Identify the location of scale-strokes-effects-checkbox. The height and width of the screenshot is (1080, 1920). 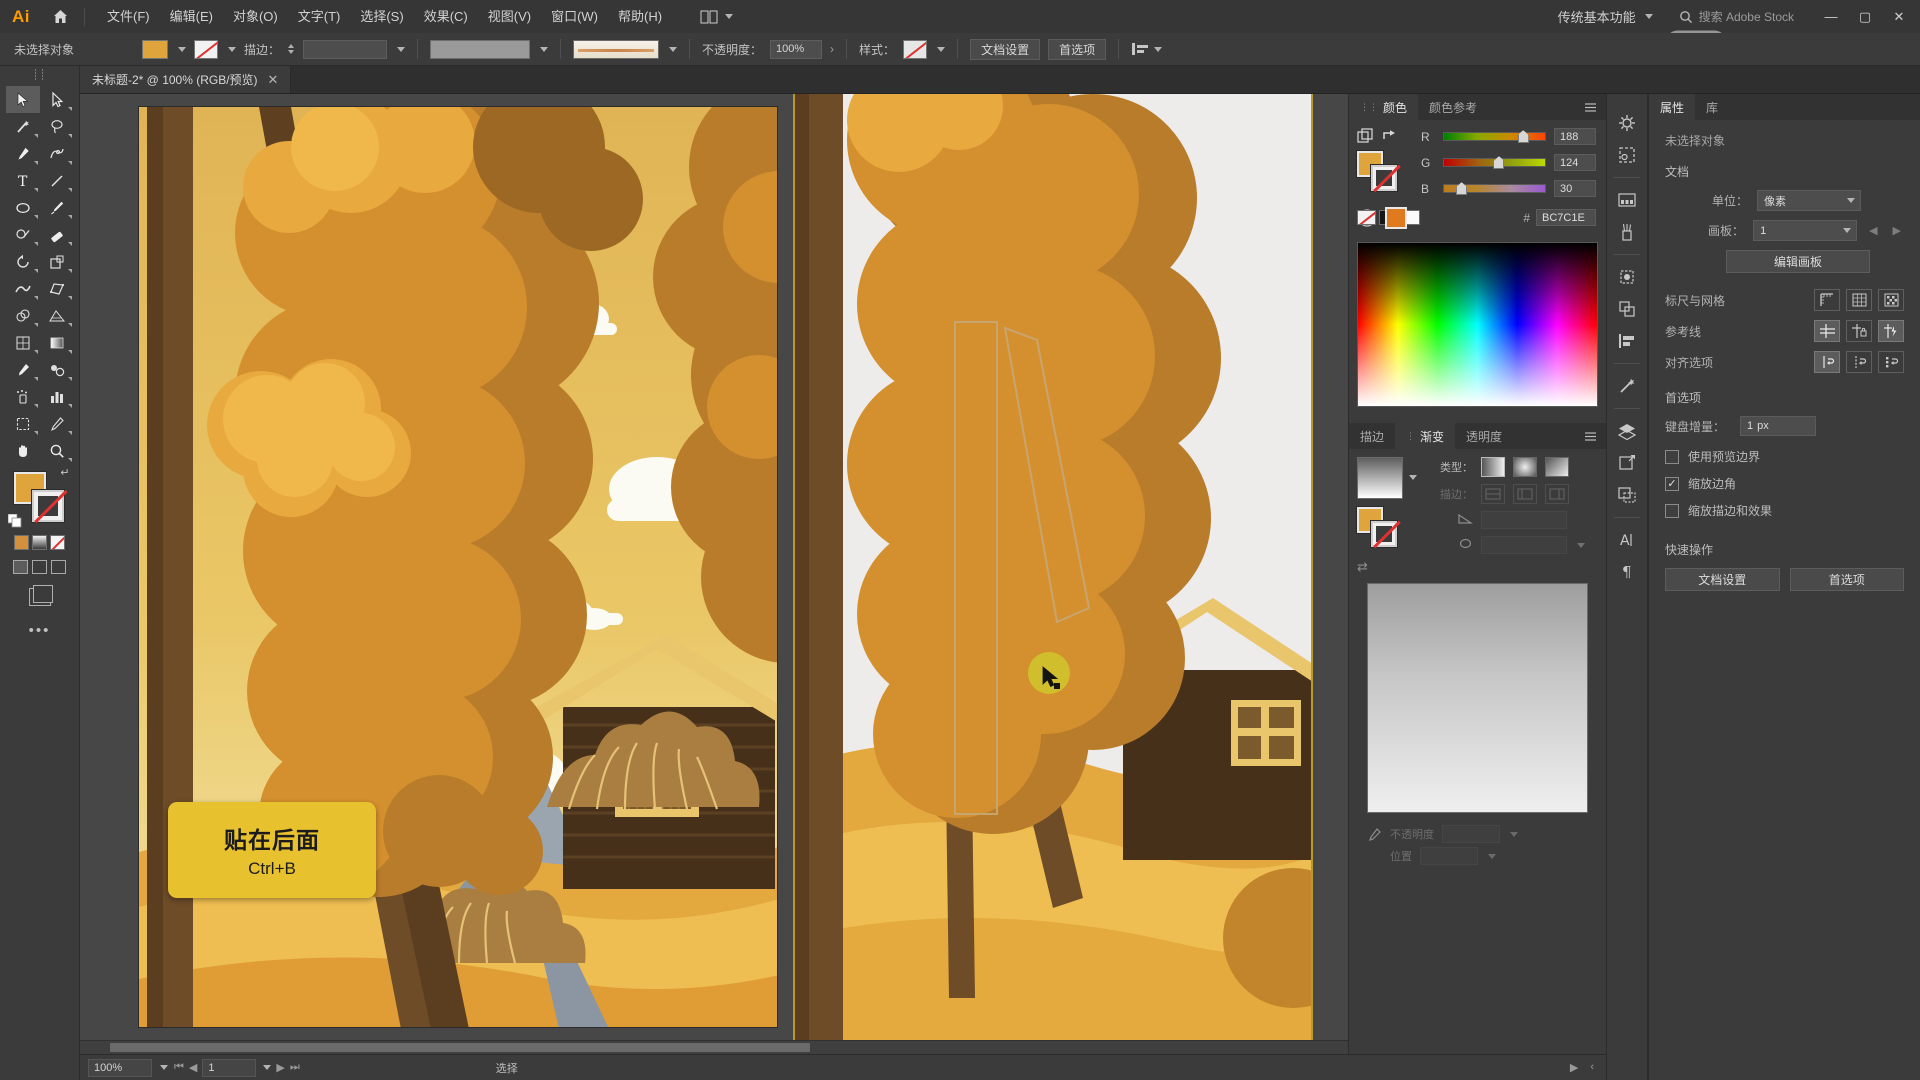
(1672, 510).